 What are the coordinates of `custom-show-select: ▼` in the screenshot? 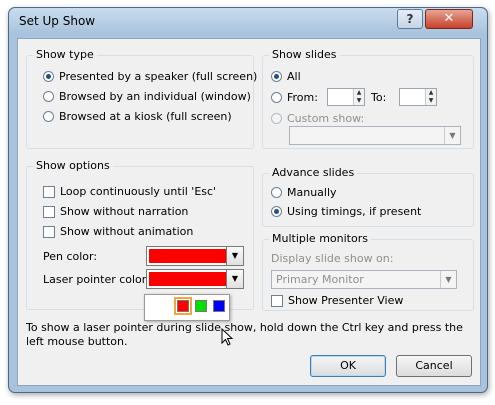 It's located at (375, 135).